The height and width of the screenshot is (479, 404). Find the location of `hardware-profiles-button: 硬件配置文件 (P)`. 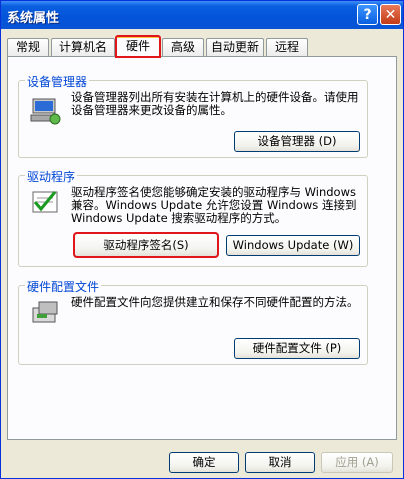

hardware-profiles-button: 硬件配置文件 (P) is located at coordinates (297, 348).